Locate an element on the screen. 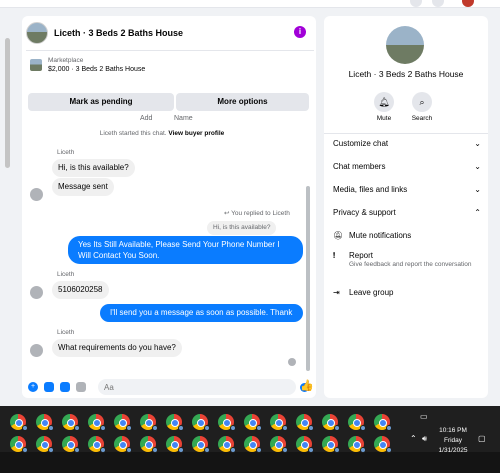 The width and height of the screenshot is (500, 473). profile-icon is located at coordinates (416, 3).